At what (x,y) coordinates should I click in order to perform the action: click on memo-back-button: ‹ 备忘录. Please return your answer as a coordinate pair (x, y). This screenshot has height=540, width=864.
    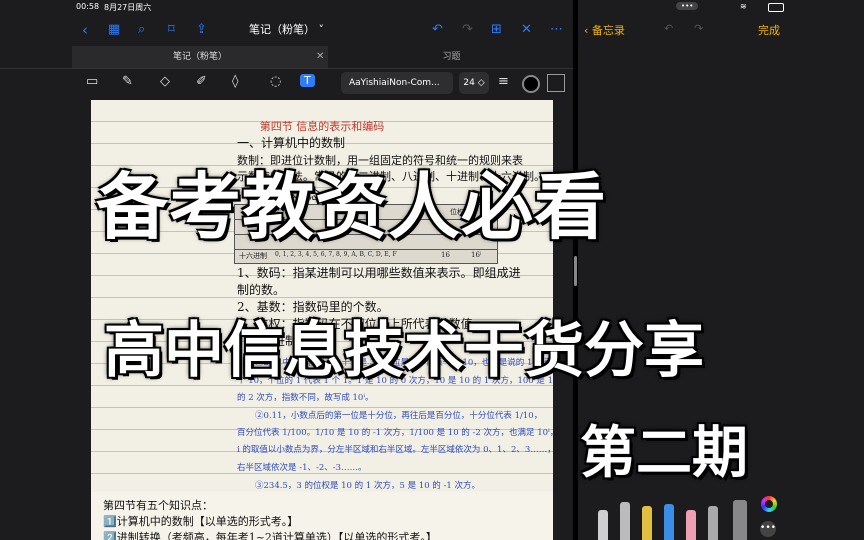
    Looking at the image, I should click on (604, 30).